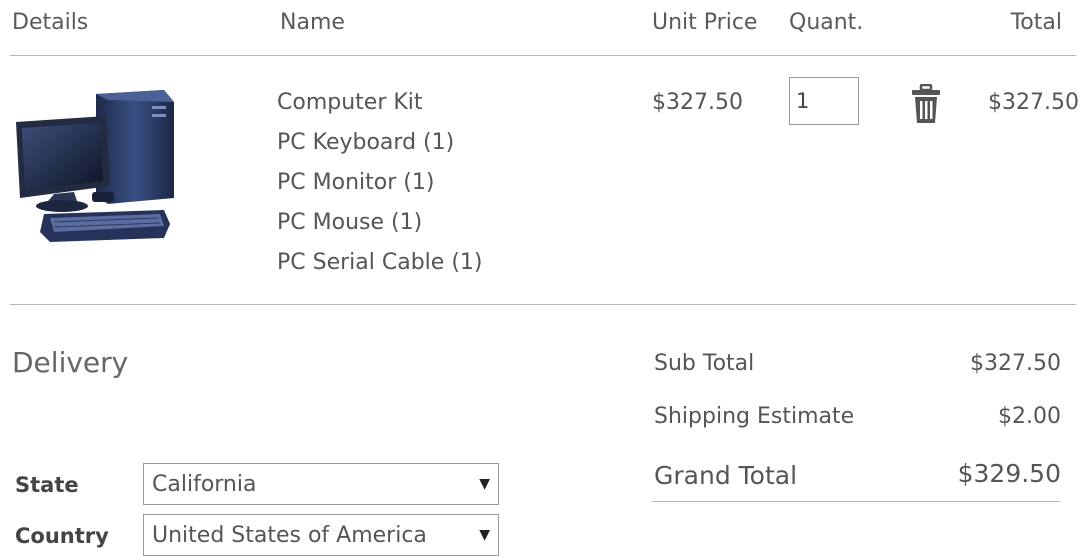  I want to click on item-total: $327.50, so click(1033, 102).